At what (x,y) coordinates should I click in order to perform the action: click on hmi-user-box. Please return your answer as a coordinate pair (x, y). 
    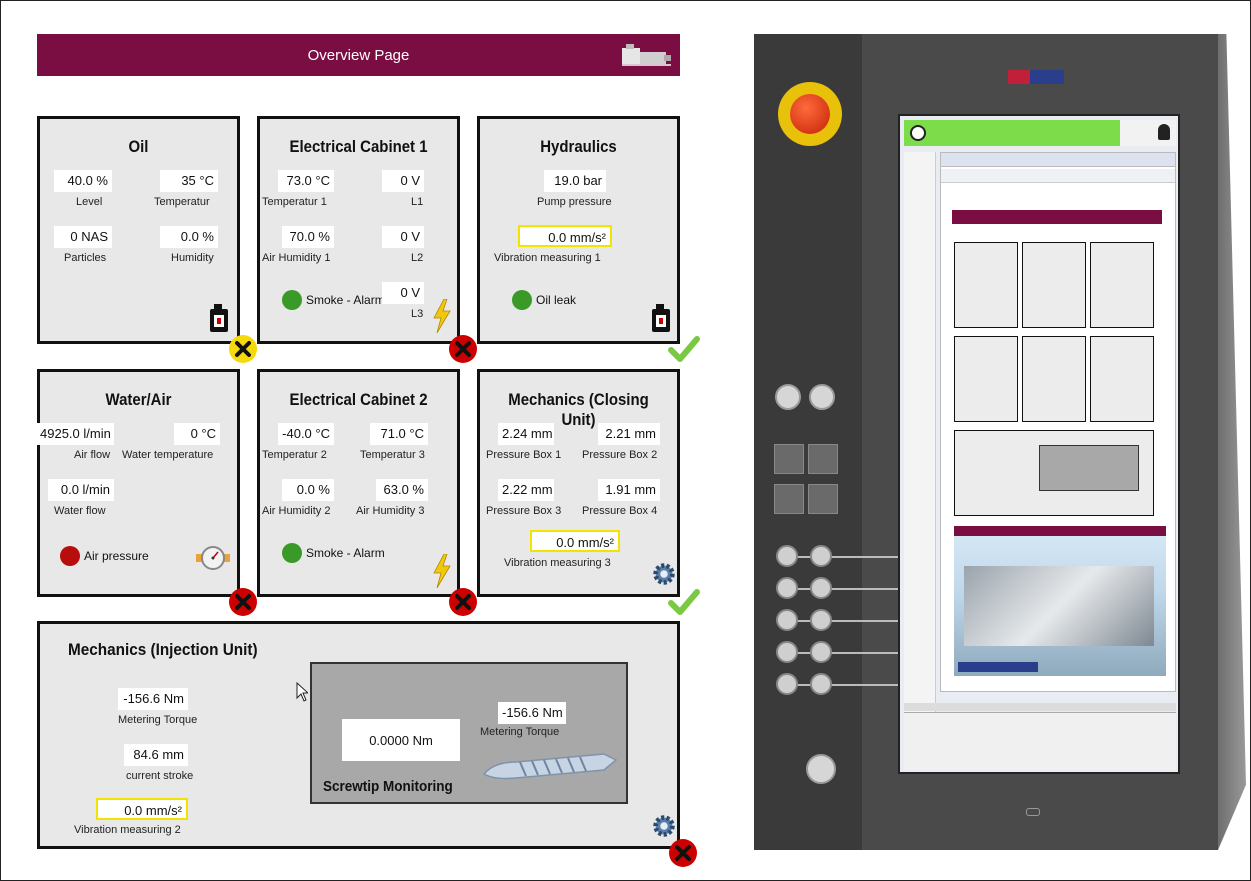
    Looking at the image, I should click on (1148, 133).